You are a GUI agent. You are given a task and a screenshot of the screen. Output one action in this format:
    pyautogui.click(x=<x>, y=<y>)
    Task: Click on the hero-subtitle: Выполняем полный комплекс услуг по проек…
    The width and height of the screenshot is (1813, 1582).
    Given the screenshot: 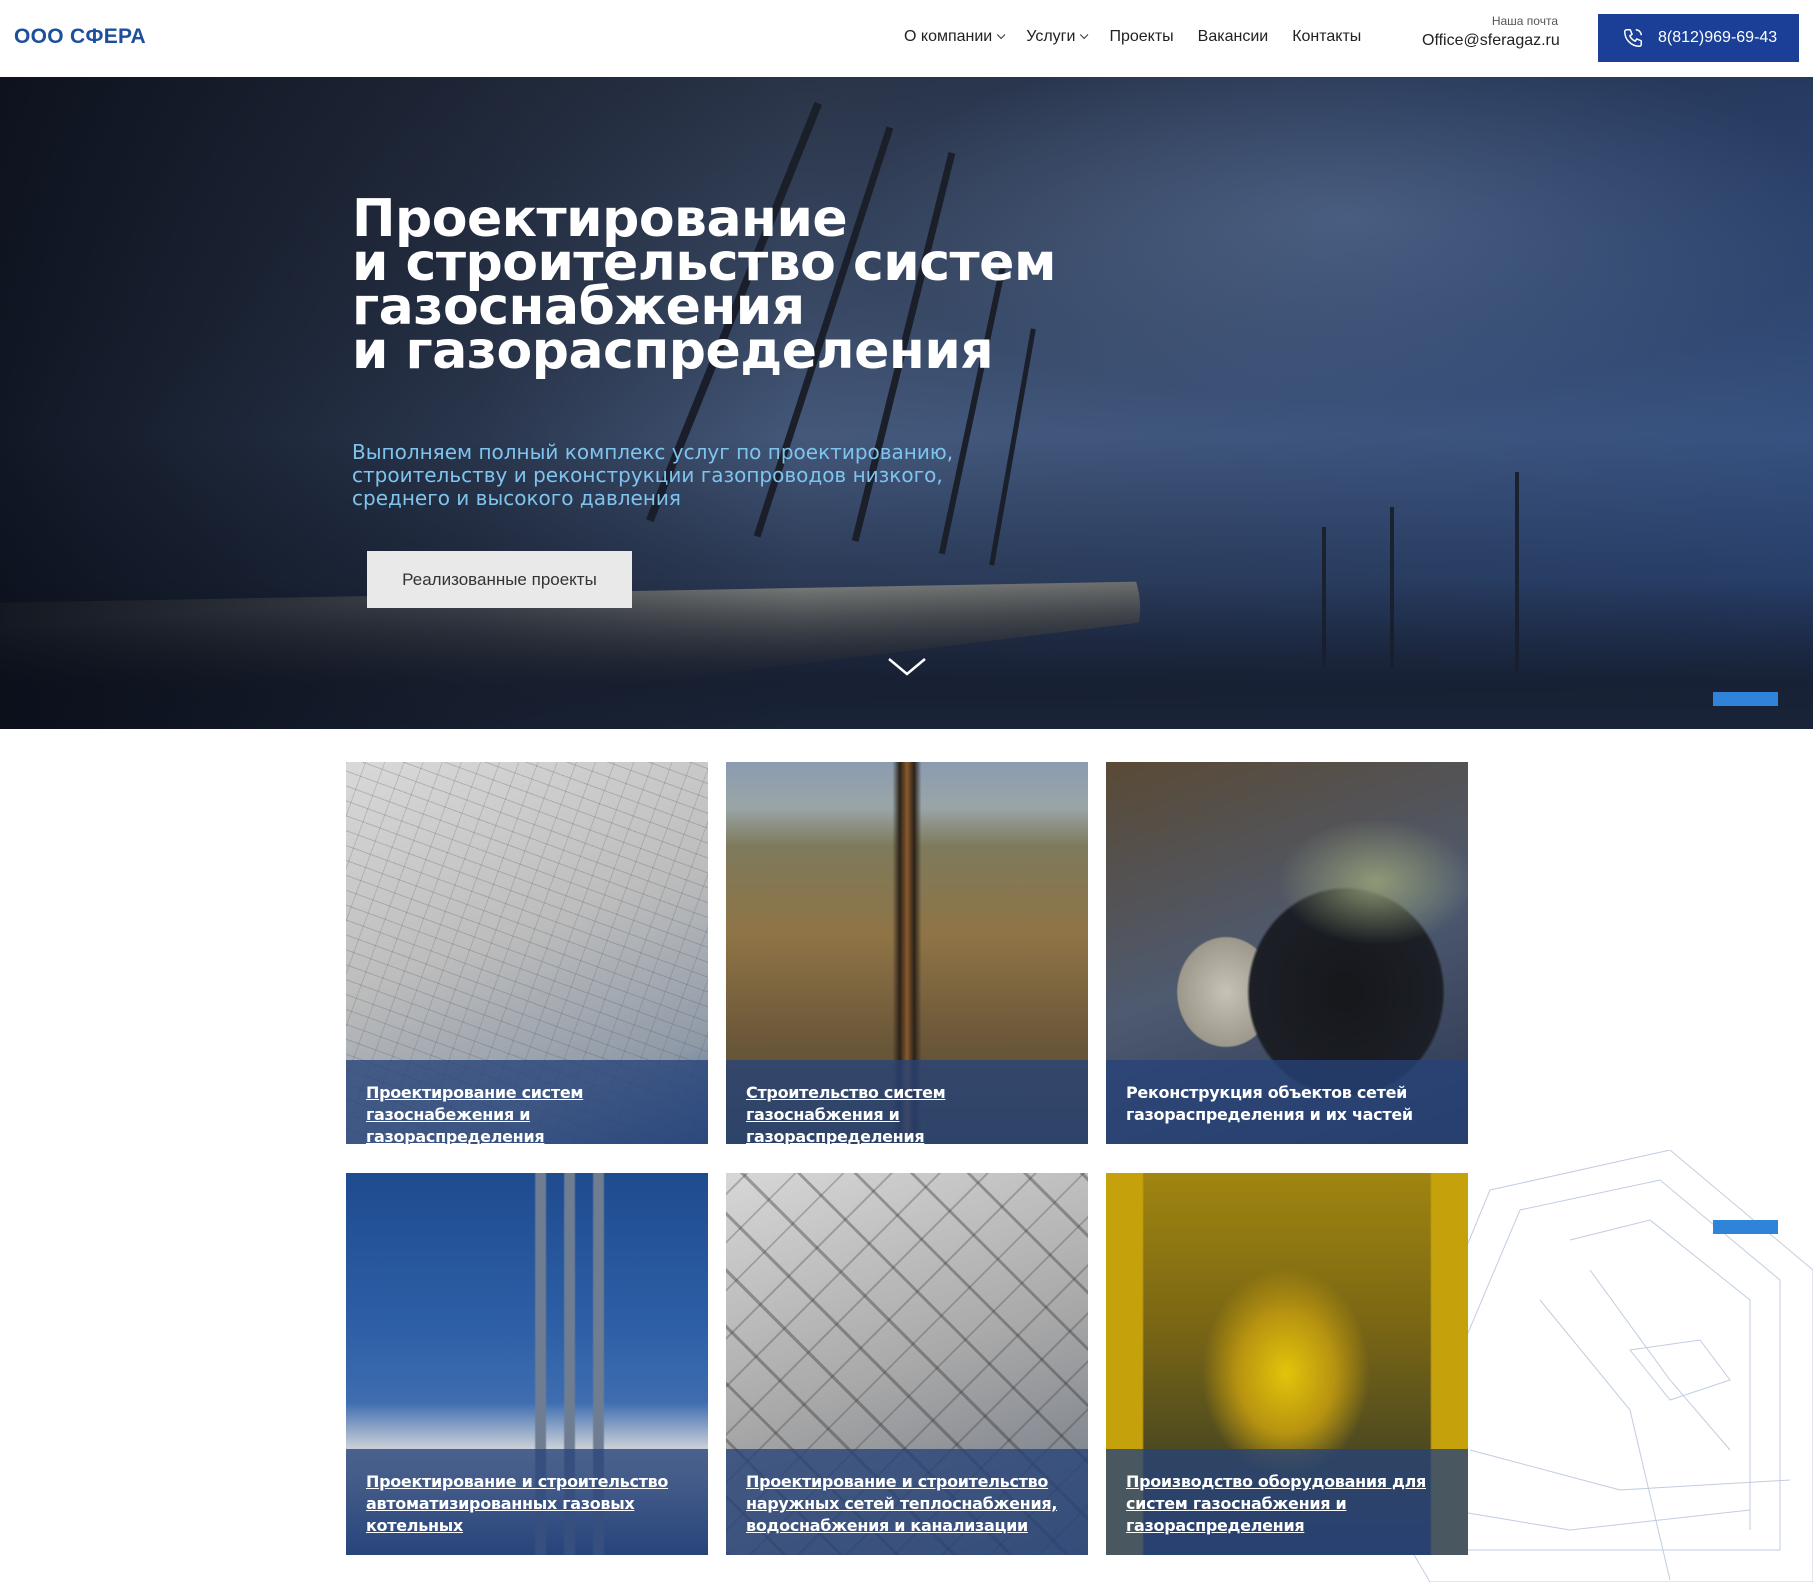 What is the action you would take?
    pyautogui.click(x=653, y=475)
    